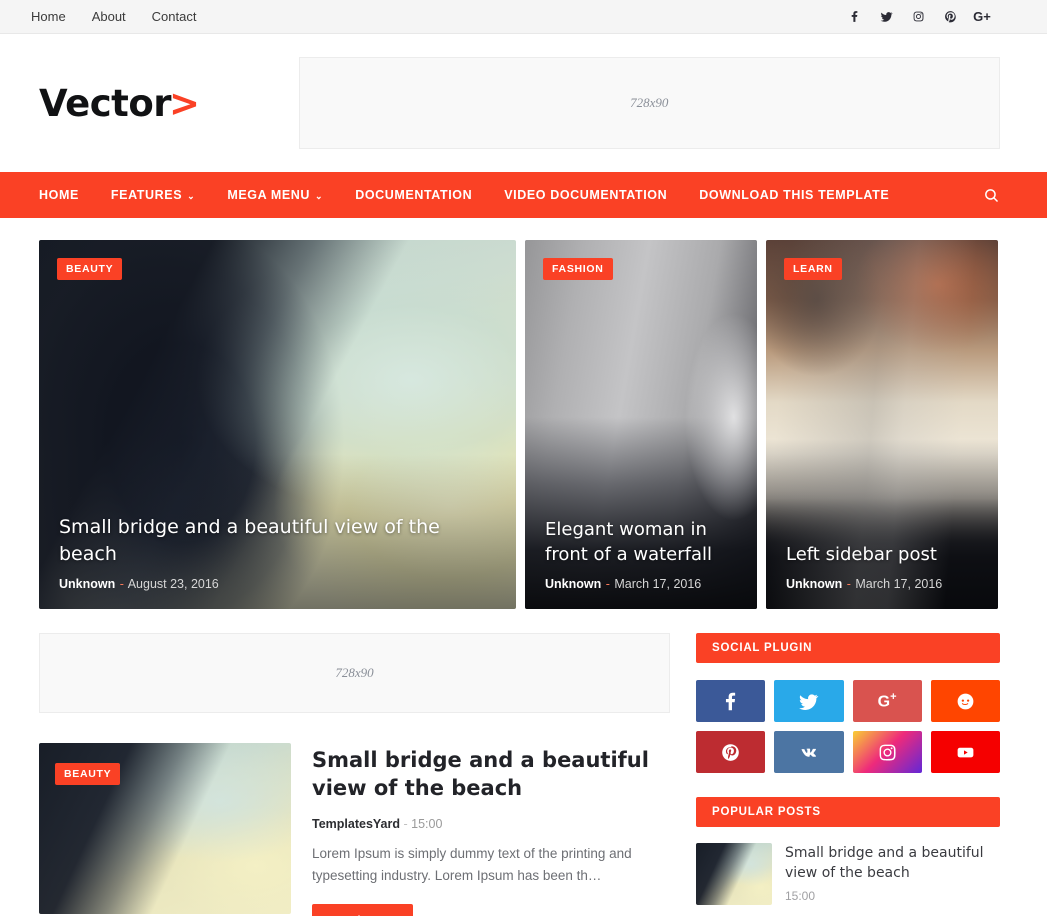 The width and height of the screenshot is (1047, 916). Describe the element at coordinates (88, 774) in the screenshot. I see `post-category-badge: BEAUTY` at that location.